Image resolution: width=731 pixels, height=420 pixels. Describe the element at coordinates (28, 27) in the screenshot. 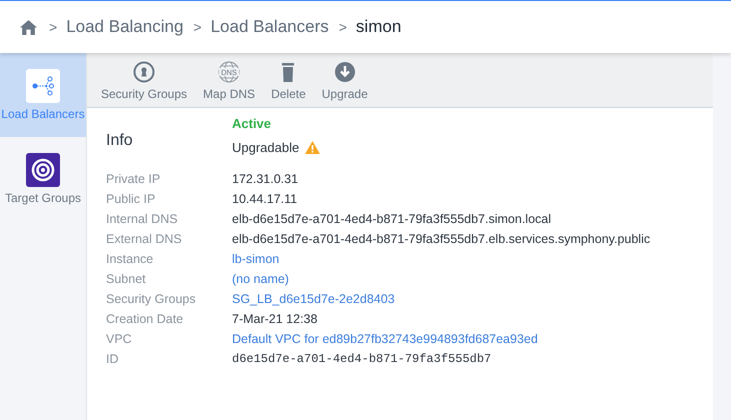

I see `home-icon` at that location.